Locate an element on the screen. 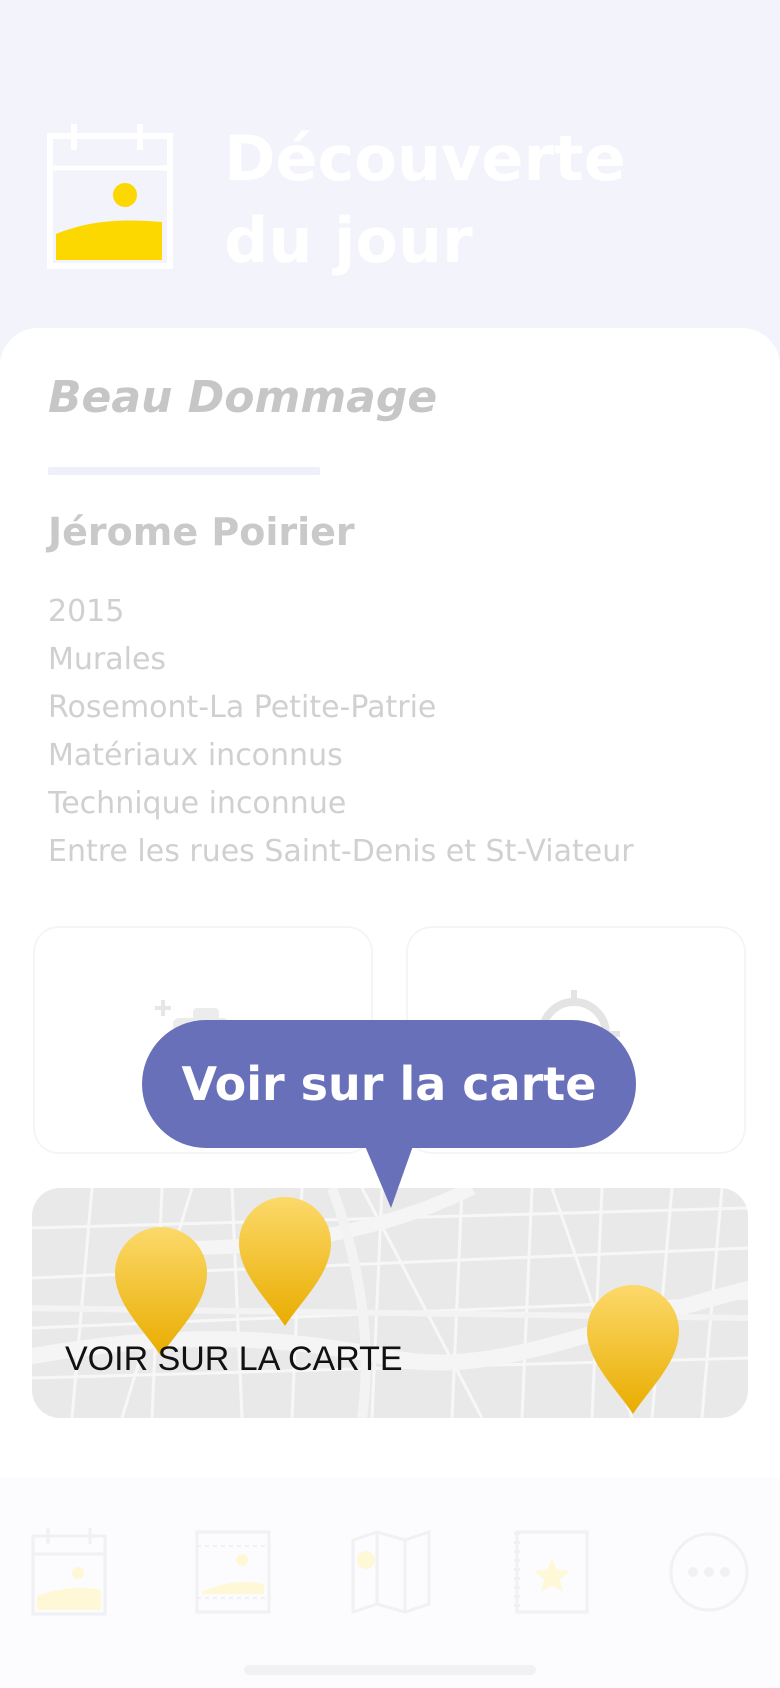 This screenshot has height=1688, width=780. tab-daily-discovery is located at coordinates (70, 1572).